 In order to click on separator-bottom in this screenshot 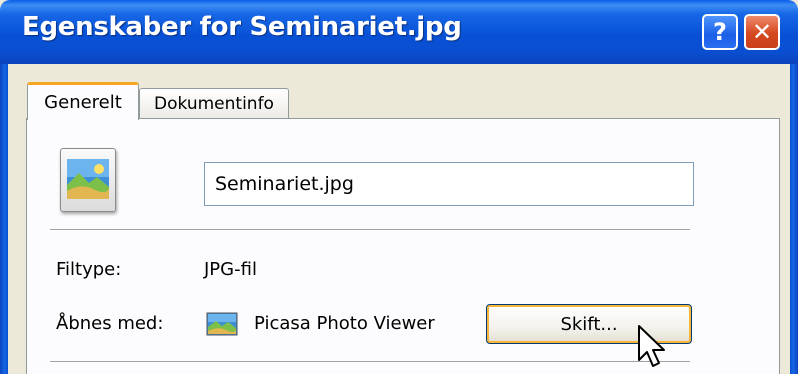, I will do `click(370, 362)`.